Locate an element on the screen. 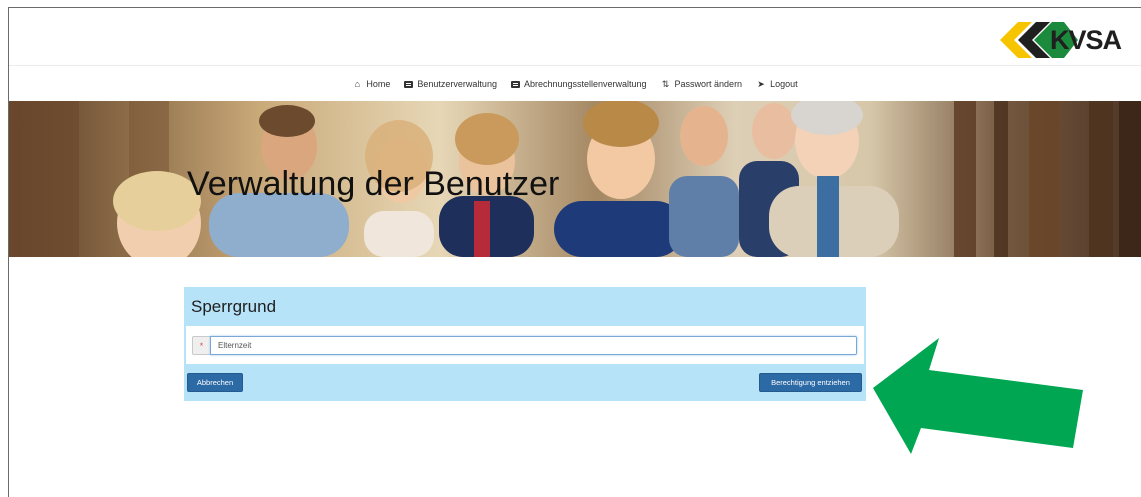  nav-item-home: ⌂ Home is located at coordinates (371, 84).